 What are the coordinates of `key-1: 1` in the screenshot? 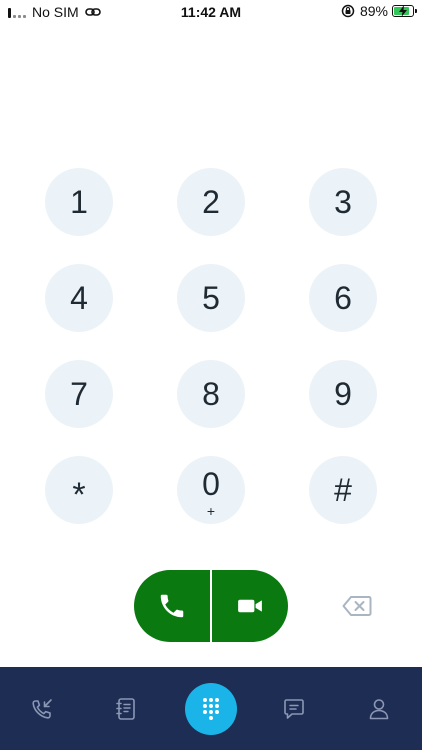 It's located at (79, 202).